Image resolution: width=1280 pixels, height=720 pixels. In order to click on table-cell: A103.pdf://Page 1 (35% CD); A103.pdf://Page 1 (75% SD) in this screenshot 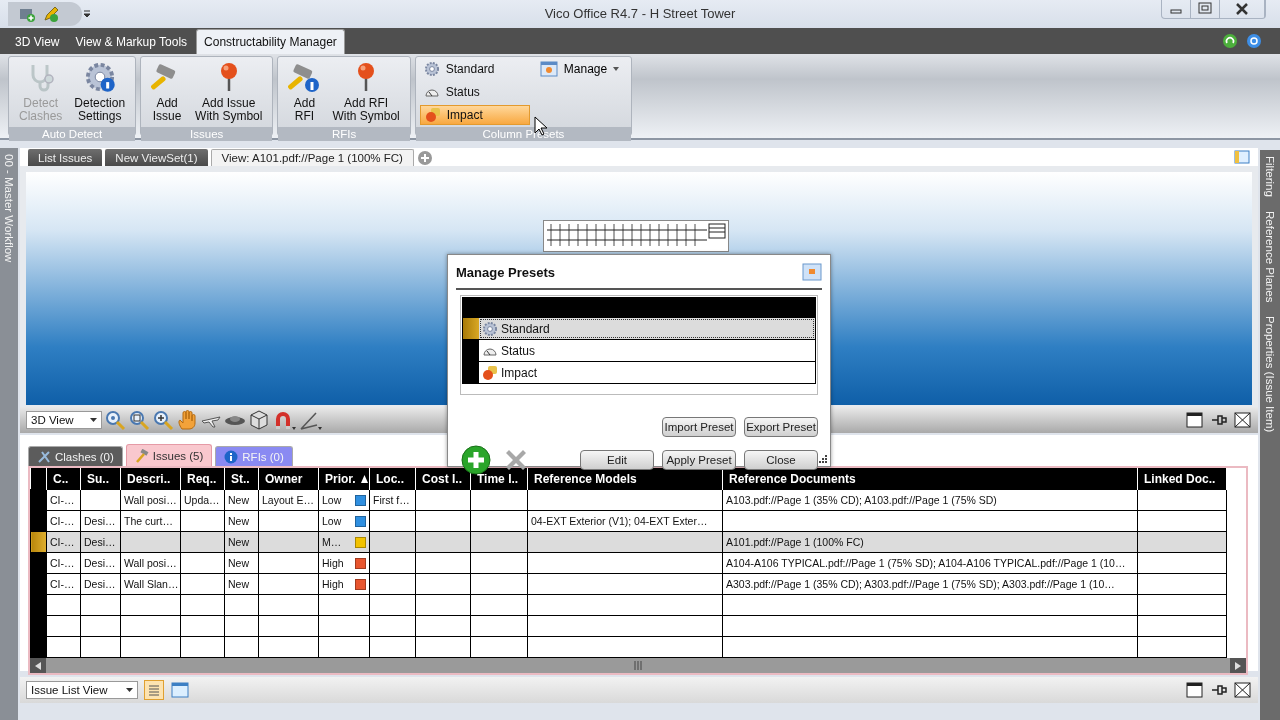, I will do `click(930, 500)`.